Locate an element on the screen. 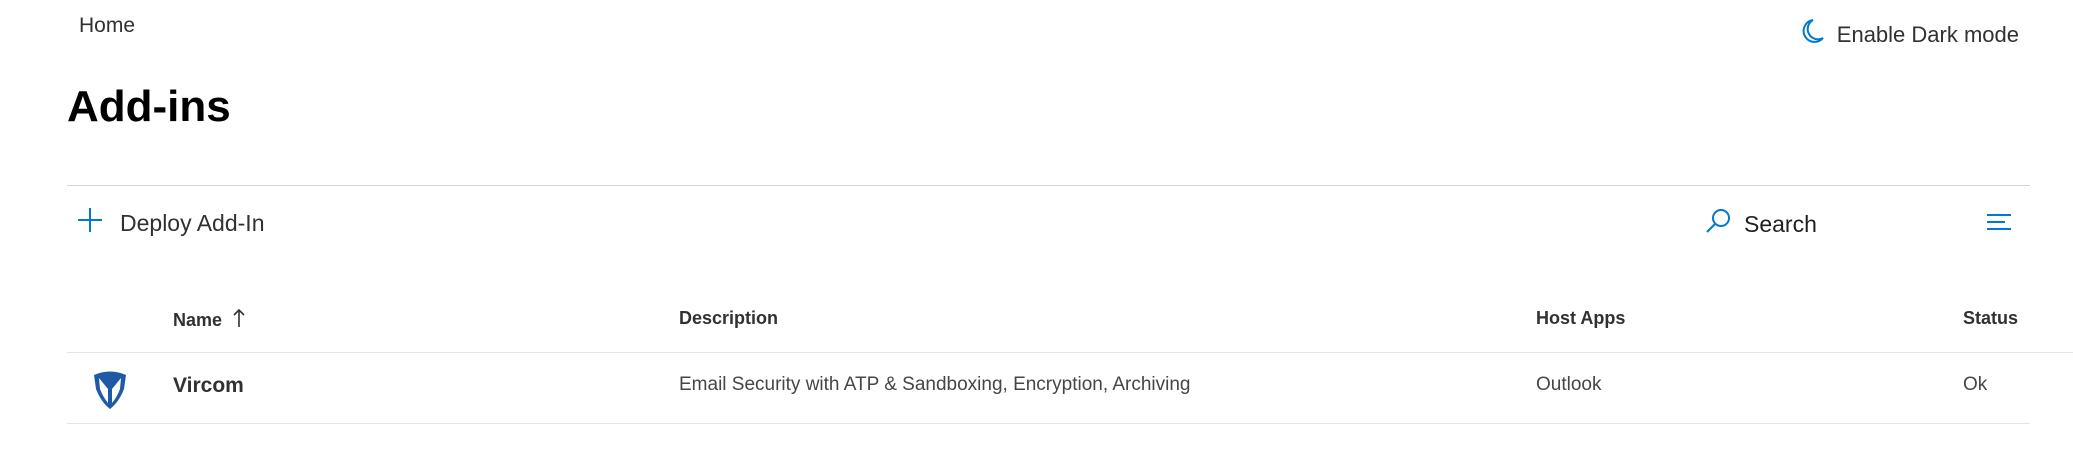 Image resolution: width=2073 pixels, height=460 pixels. vircom-logo is located at coordinates (110, 389).